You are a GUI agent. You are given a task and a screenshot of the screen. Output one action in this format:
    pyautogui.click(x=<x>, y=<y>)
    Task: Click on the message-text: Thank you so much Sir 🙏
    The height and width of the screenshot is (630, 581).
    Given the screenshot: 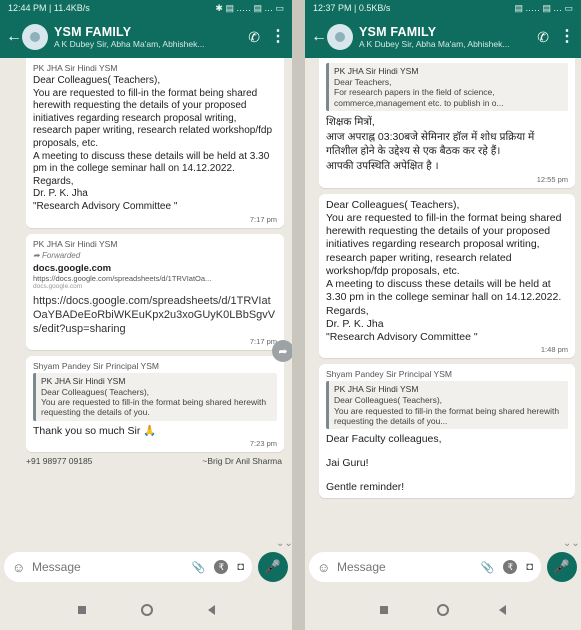 What is the action you would take?
    pyautogui.click(x=95, y=430)
    